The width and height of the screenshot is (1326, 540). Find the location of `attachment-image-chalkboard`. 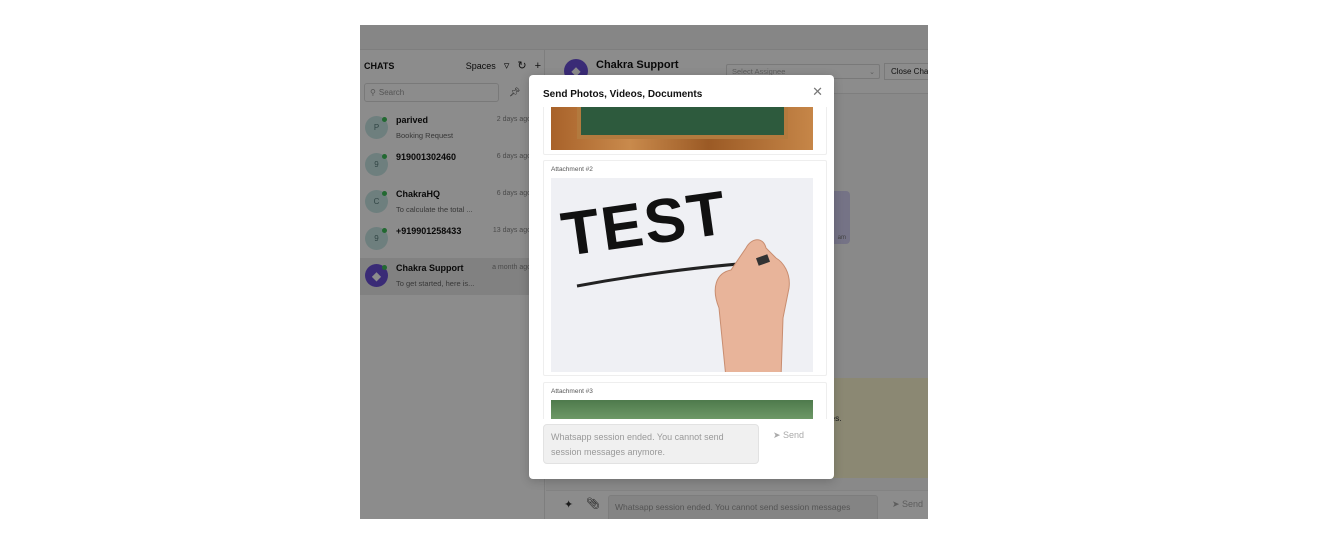

attachment-image-chalkboard is located at coordinates (682, 128).